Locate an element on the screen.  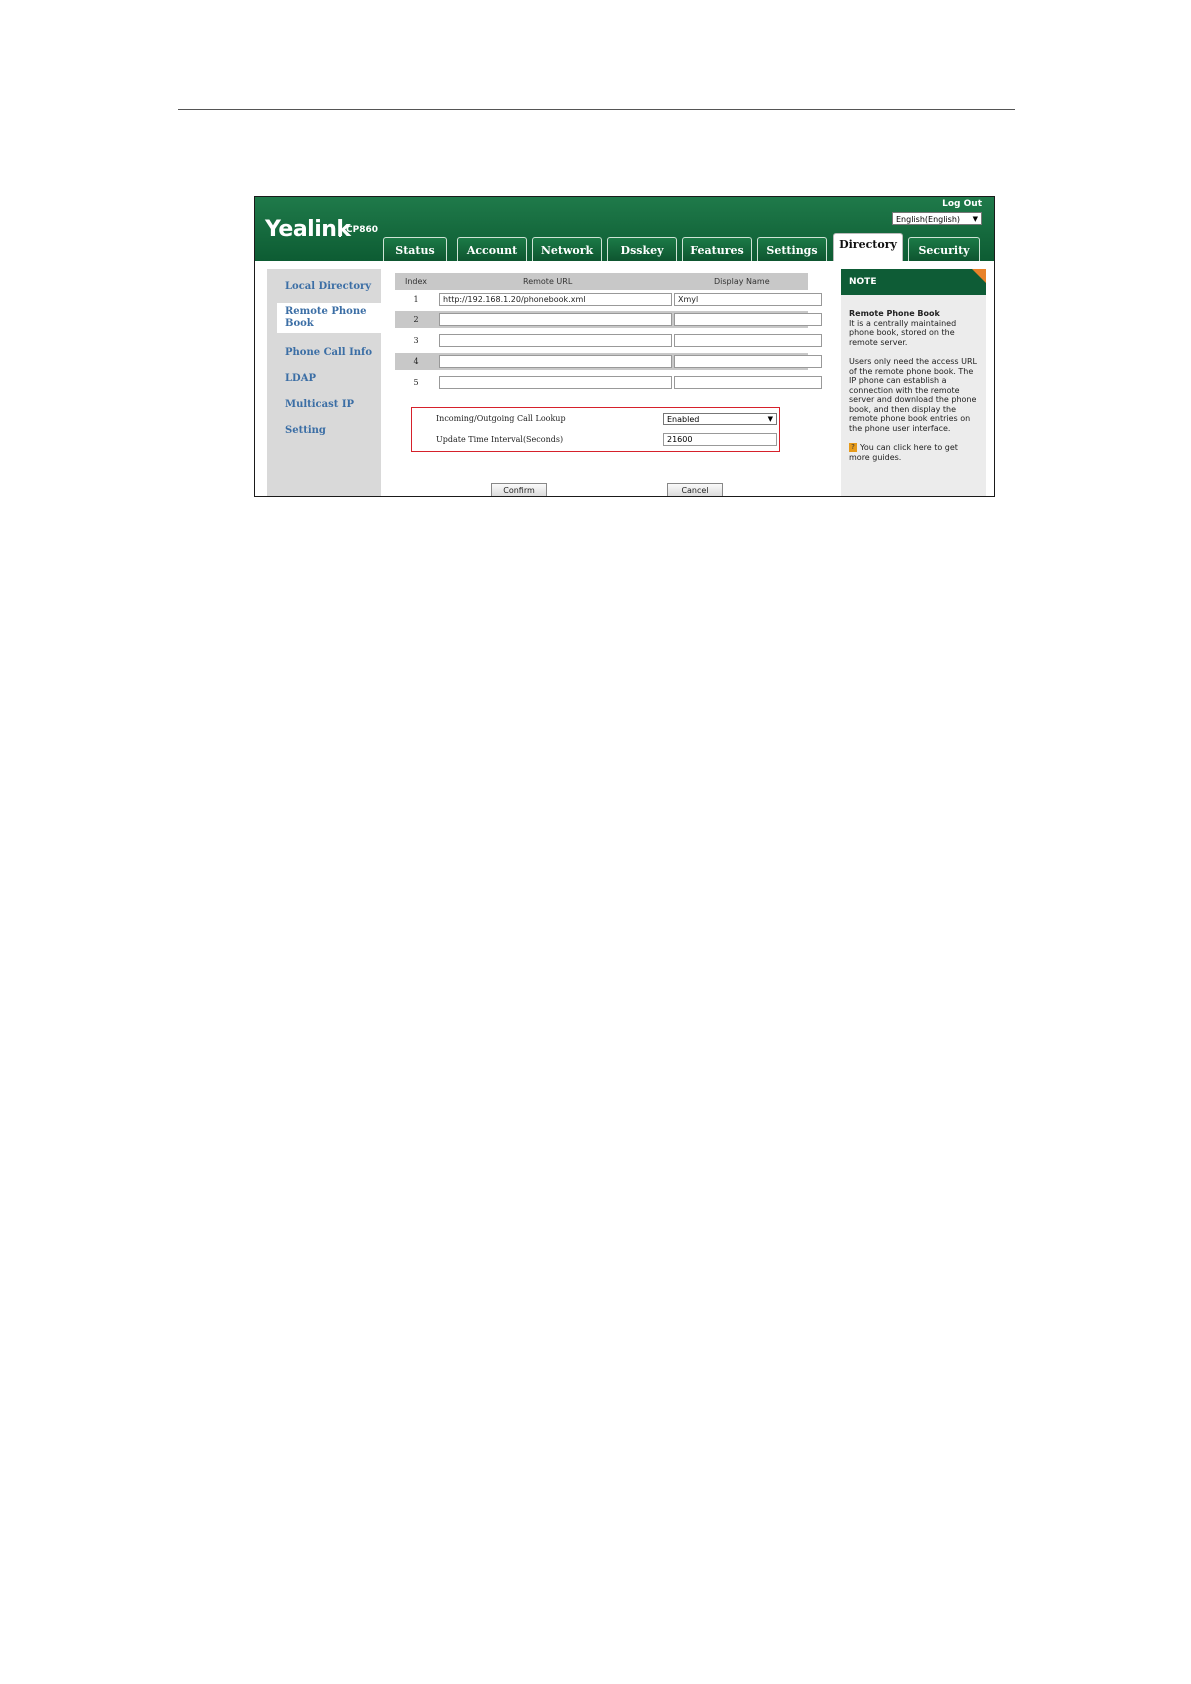
page-header-rule is located at coordinates (596, 109).